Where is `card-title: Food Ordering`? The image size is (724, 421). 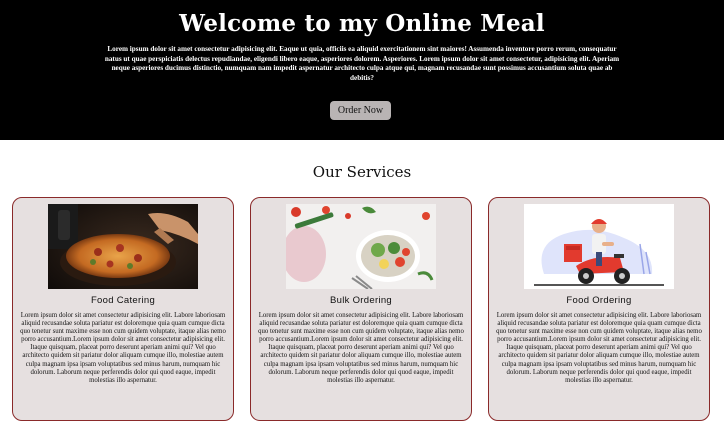
card-title: Food Ordering is located at coordinates (599, 300).